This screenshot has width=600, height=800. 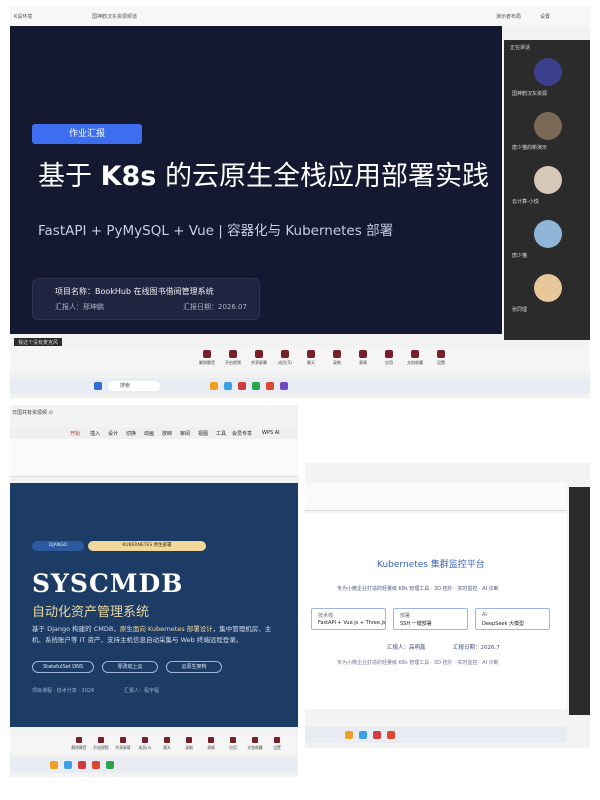 What do you see at coordinates (75, 433) in the screenshot?
I see `tab-start: 开始` at bounding box center [75, 433].